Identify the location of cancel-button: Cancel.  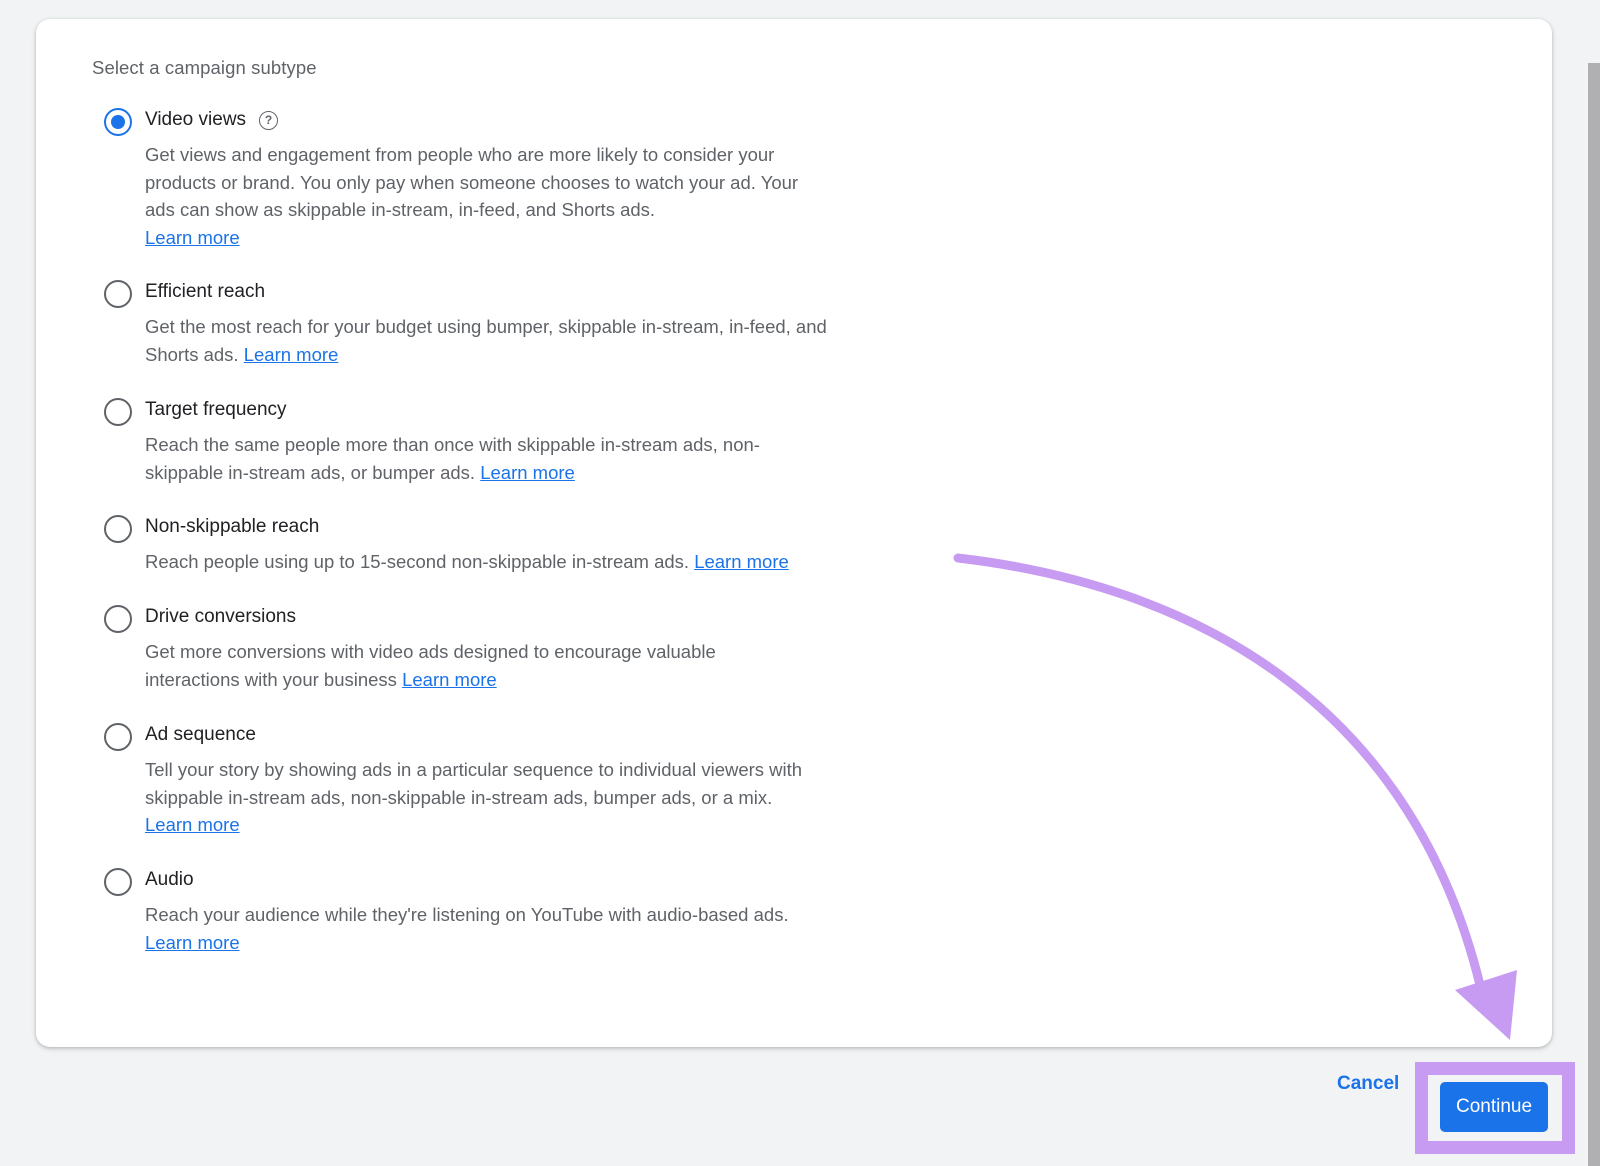
(1368, 1084).